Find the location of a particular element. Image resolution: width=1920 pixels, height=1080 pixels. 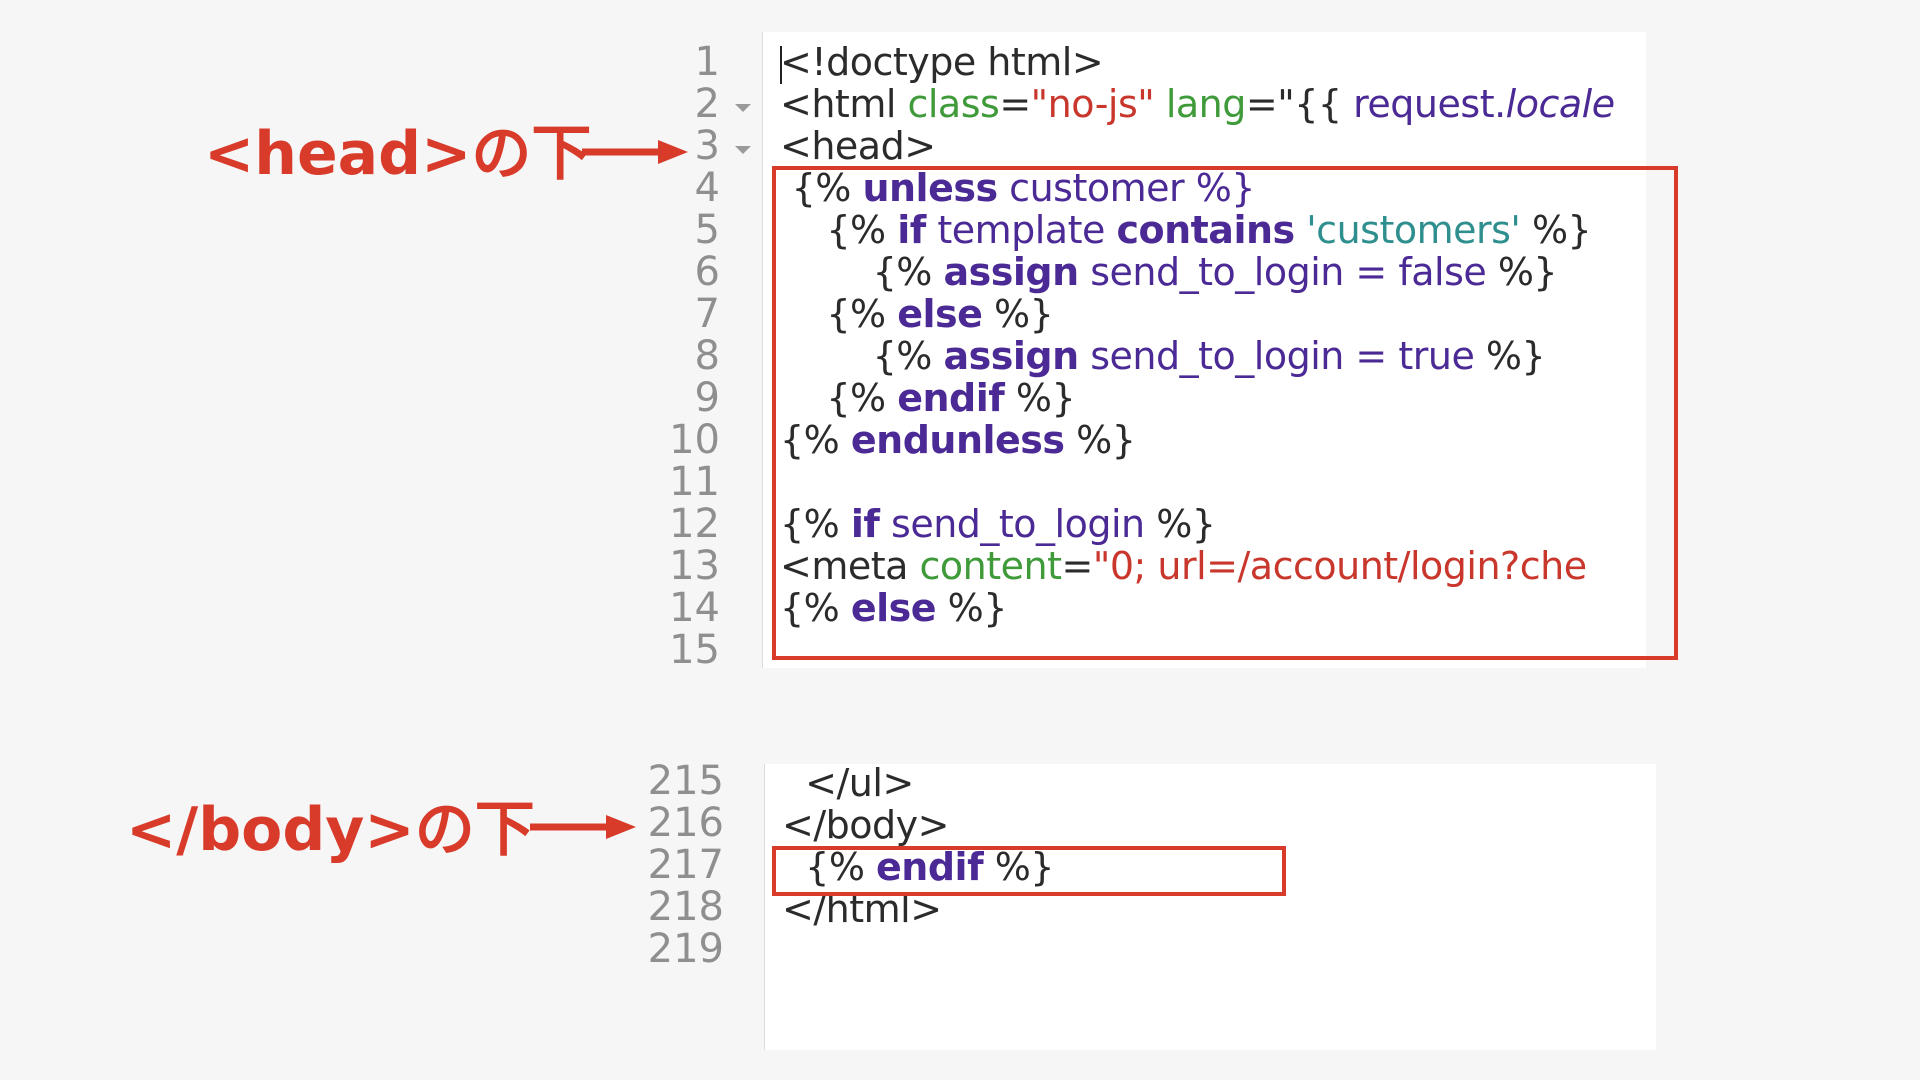

line-number: 6 is located at coordinates (707, 272).